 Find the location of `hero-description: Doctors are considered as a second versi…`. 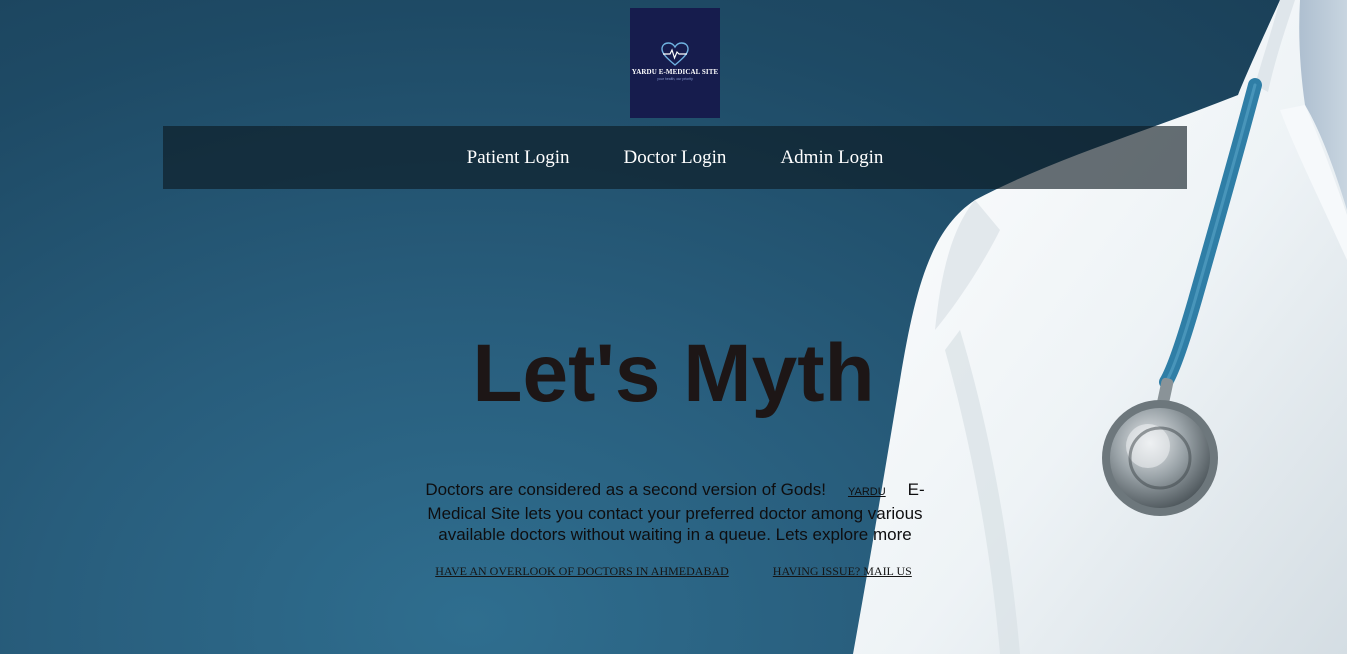

hero-description: Doctors are considered as a second versi… is located at coordinates (675, 512).